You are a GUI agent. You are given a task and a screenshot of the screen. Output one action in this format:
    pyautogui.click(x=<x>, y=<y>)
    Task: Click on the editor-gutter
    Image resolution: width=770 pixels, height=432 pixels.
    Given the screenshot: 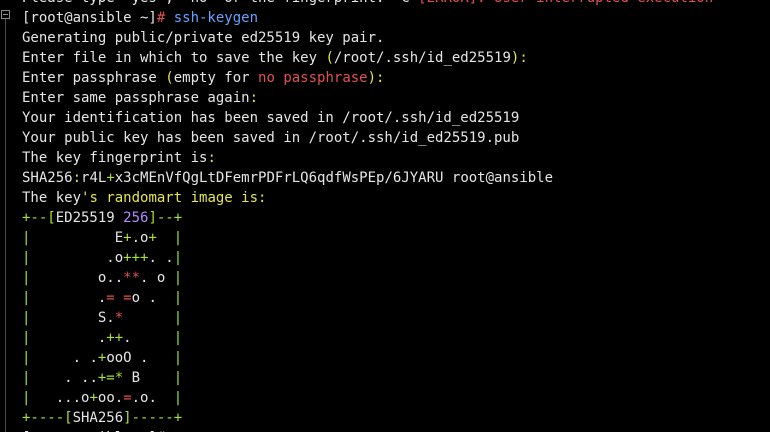 What is the action you would take?
    pyautogui.click(x=7, y=216)
    